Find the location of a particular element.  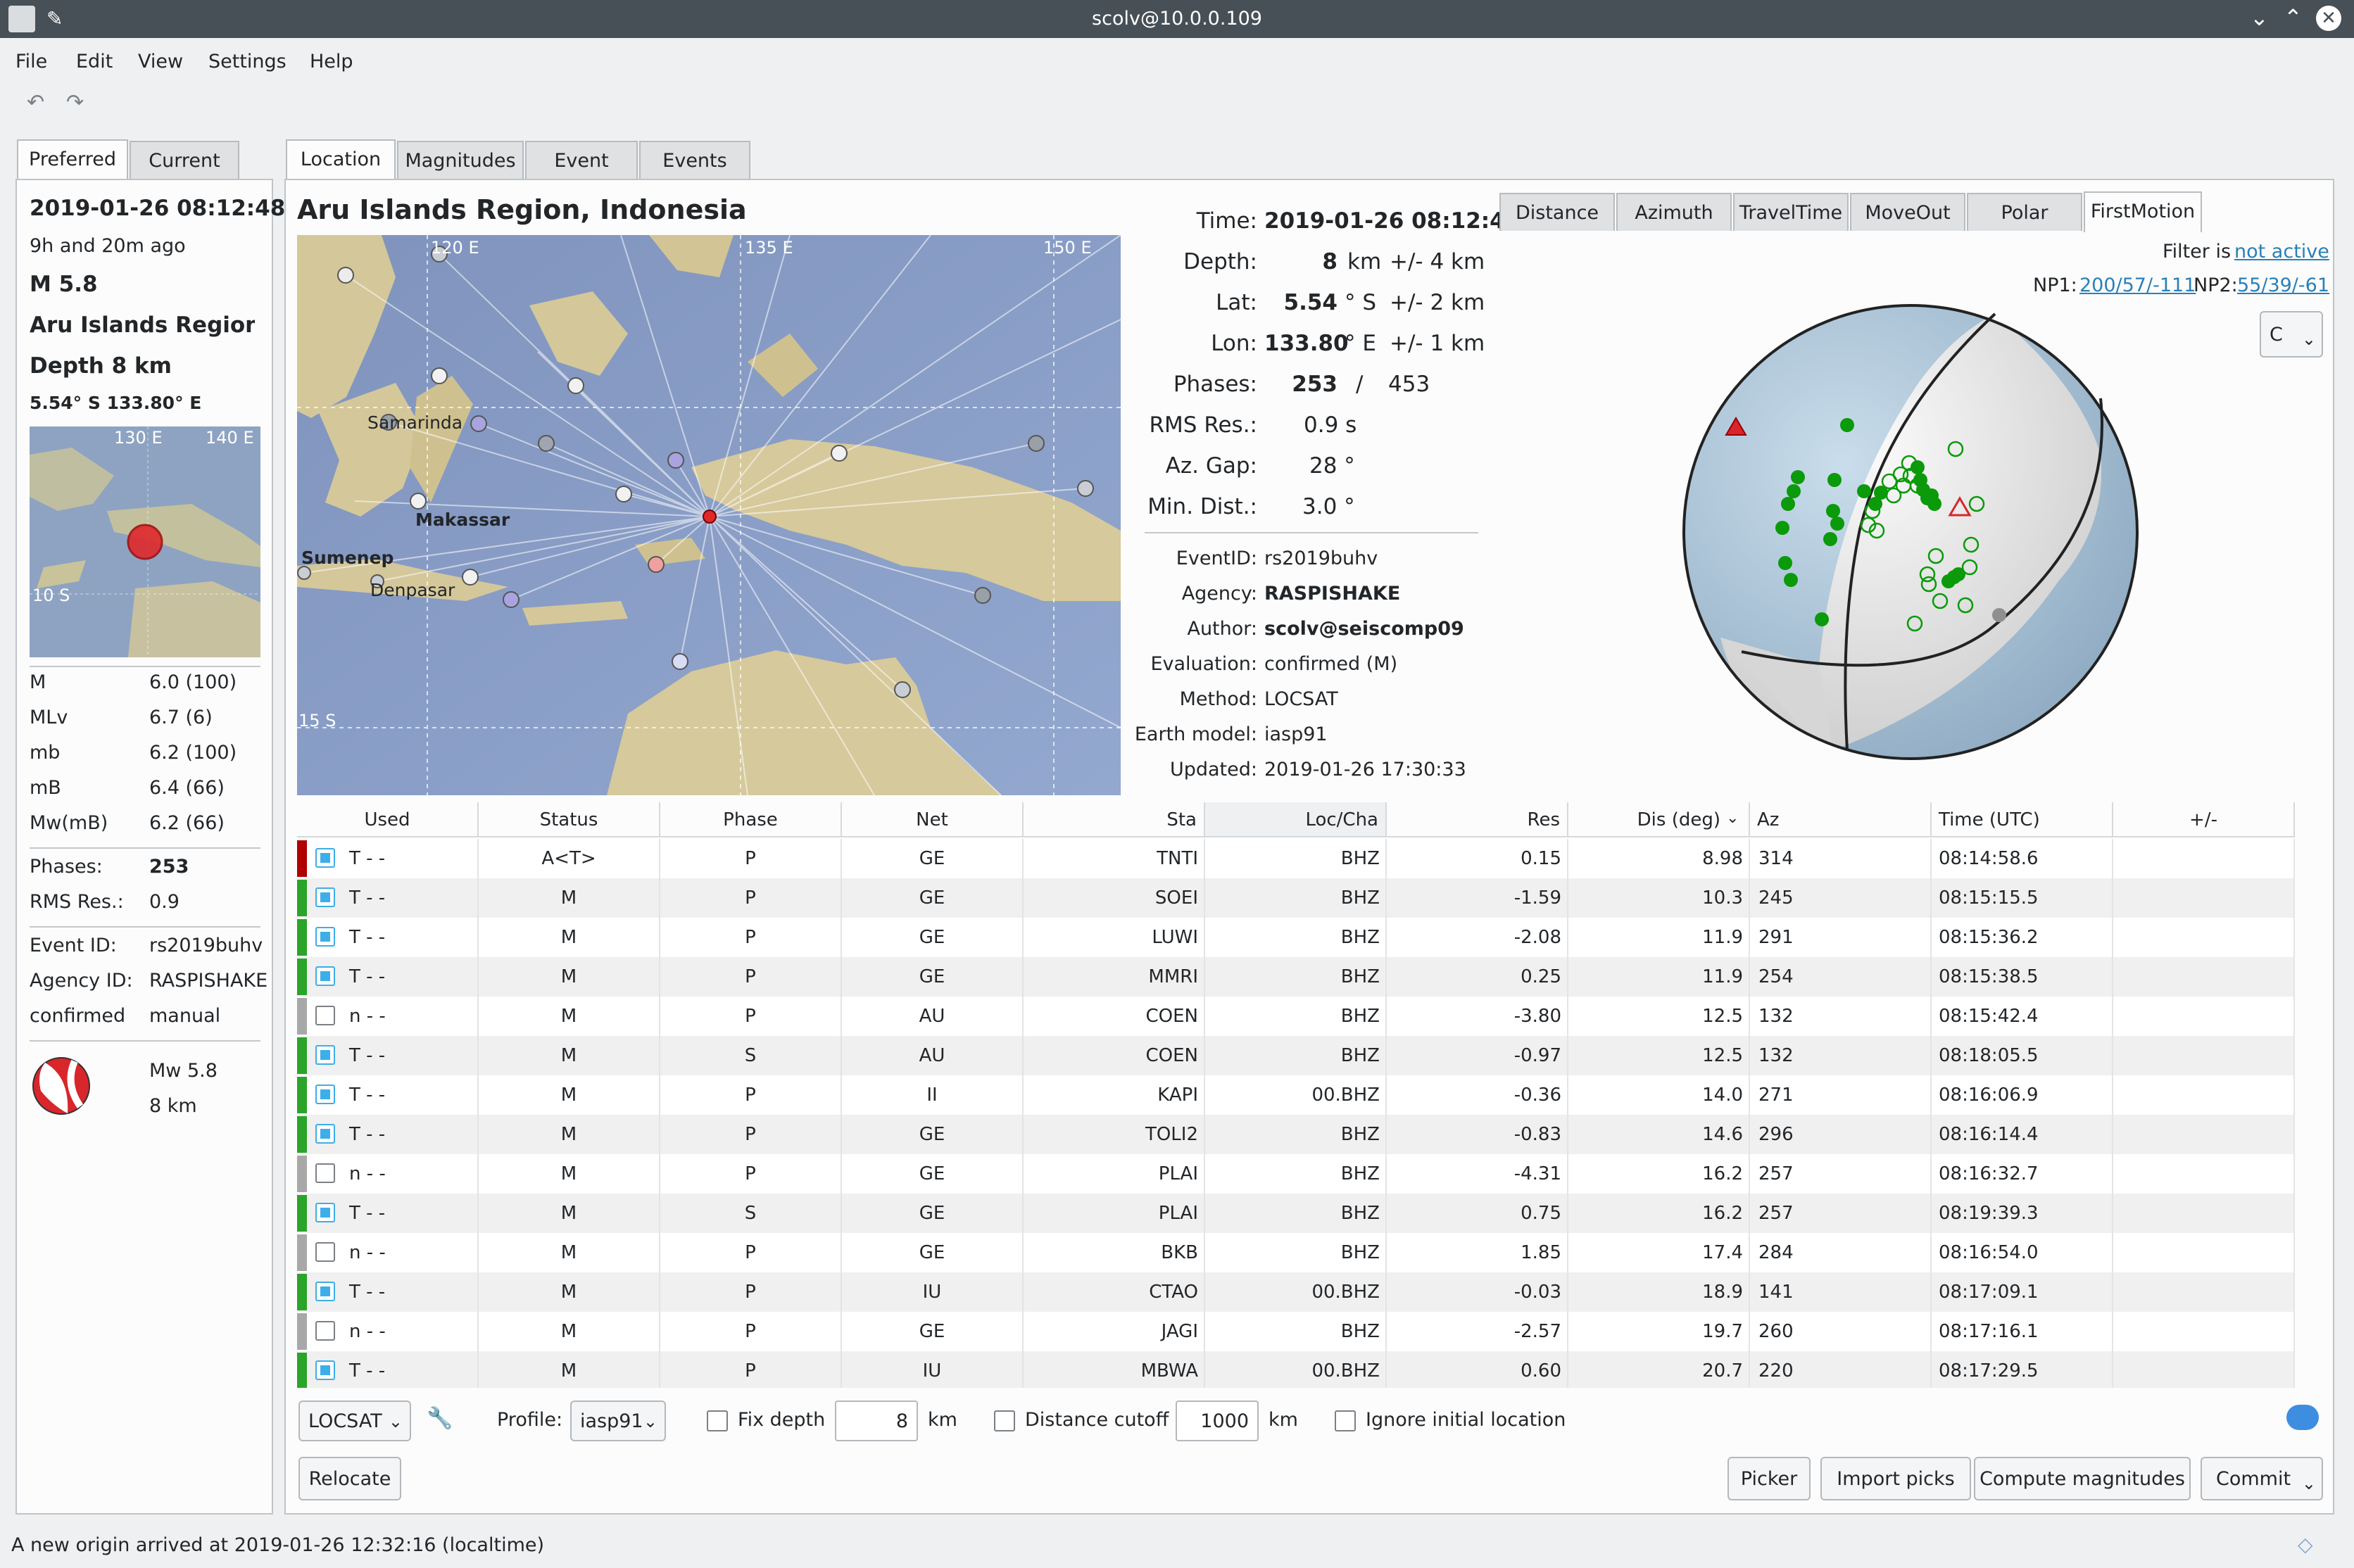

ignore-initial-checkbox is located at coordinates (1345, 1420).